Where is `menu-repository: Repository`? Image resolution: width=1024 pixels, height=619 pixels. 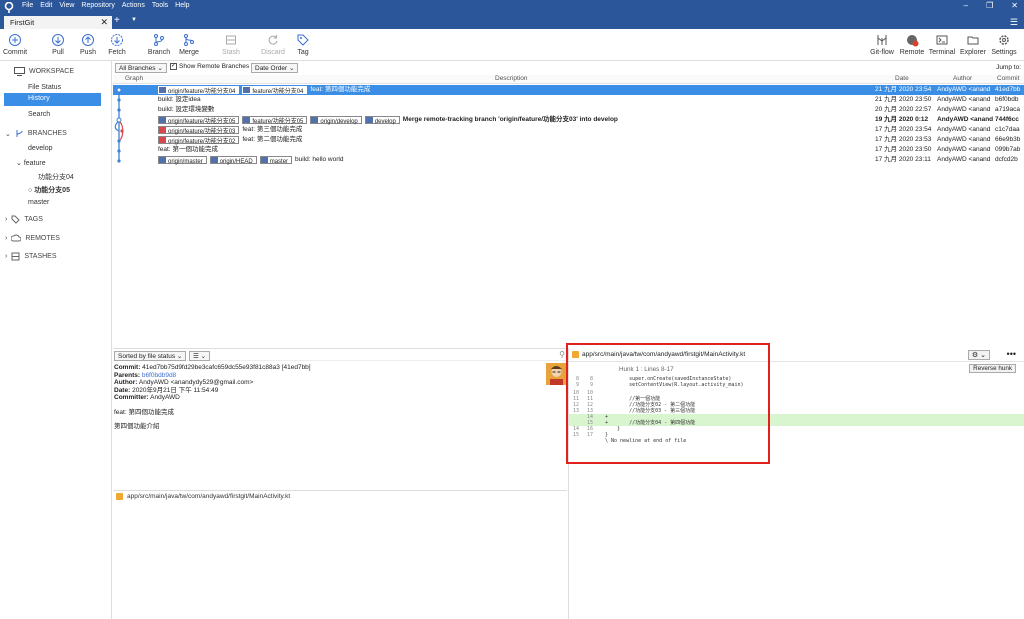 menu-repository: Repository is located at coordinates (97, 5).